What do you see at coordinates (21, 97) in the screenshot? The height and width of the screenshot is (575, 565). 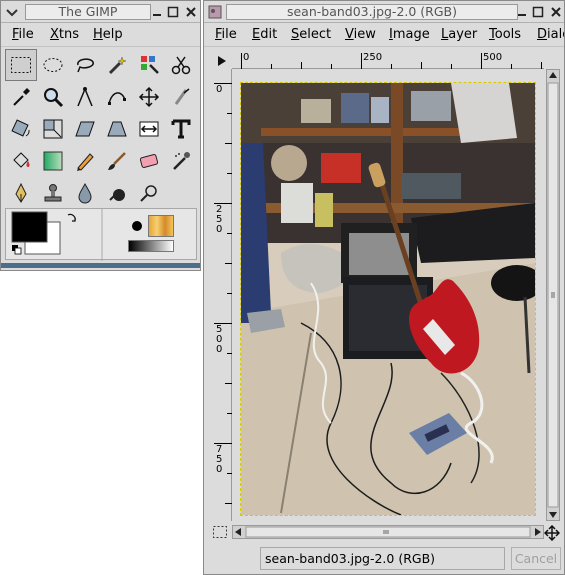 I see `color-picker-icon` at bounding box center [21, 97].